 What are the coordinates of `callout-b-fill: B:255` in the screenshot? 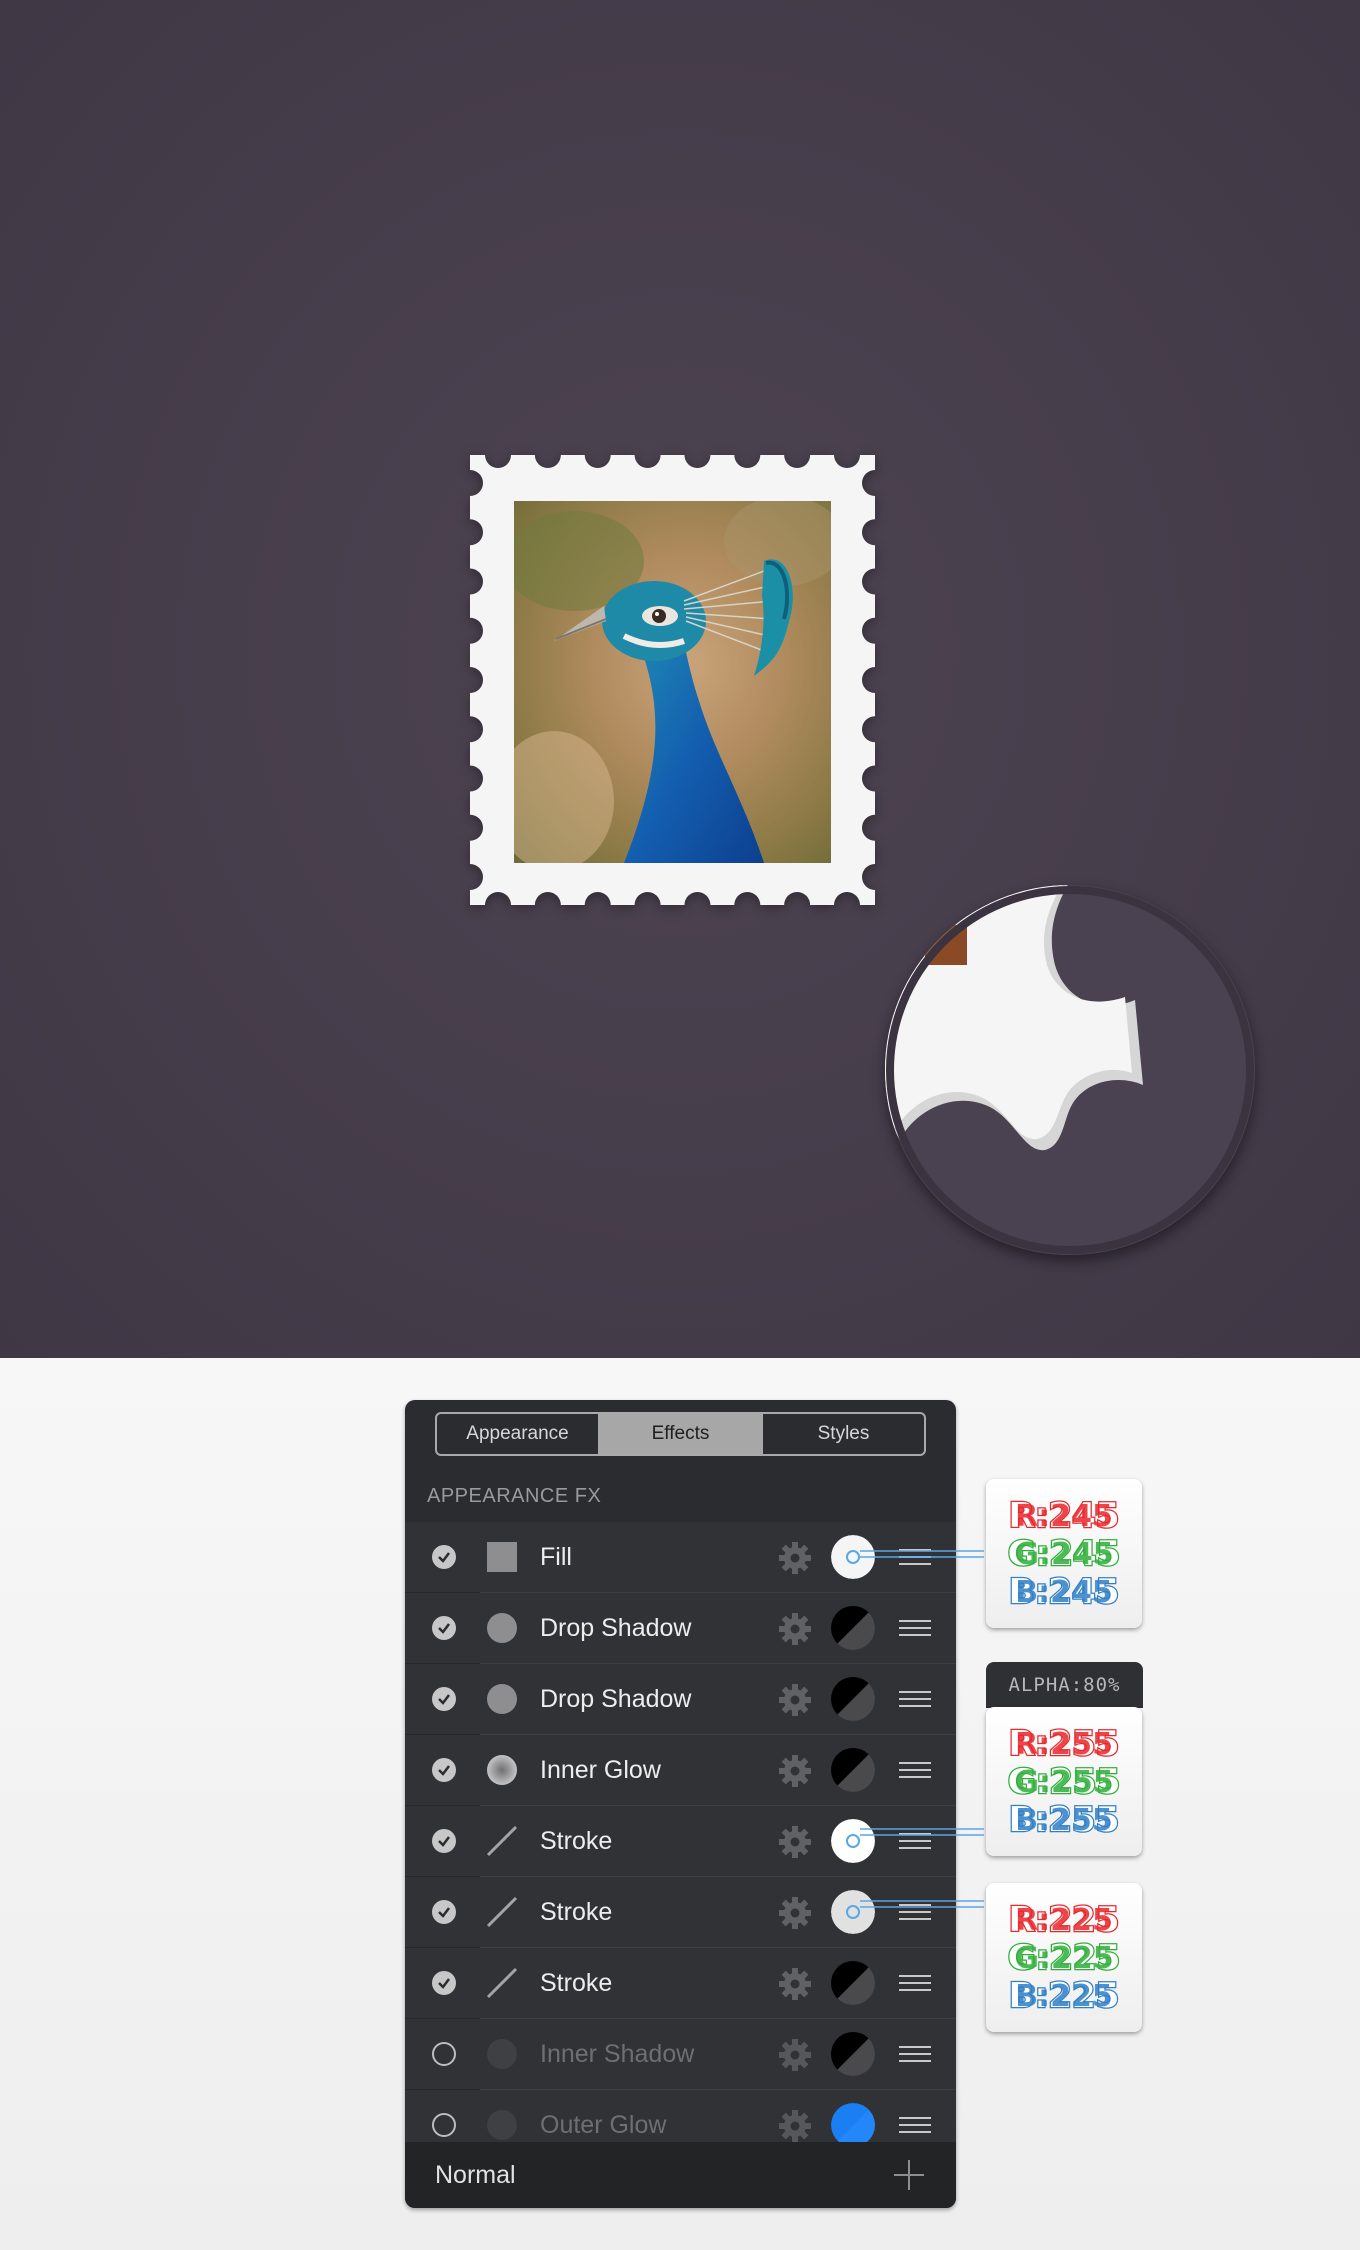 It's located at (1064, 1820).